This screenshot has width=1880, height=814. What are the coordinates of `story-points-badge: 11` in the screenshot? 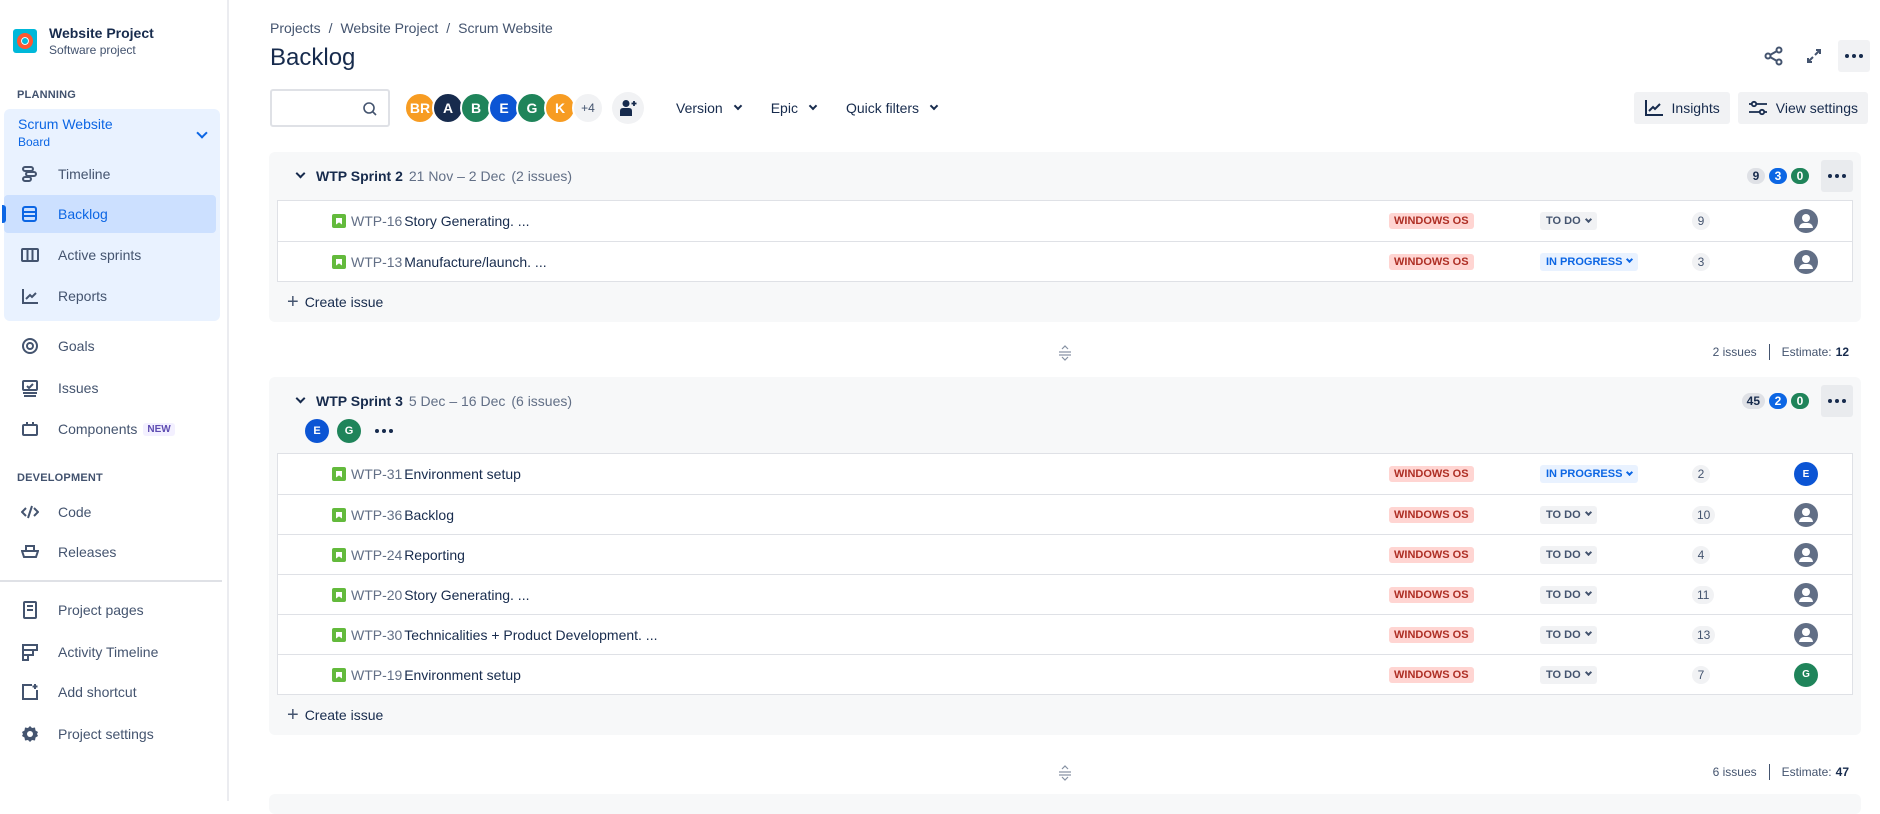 It's located at (1703, 594).